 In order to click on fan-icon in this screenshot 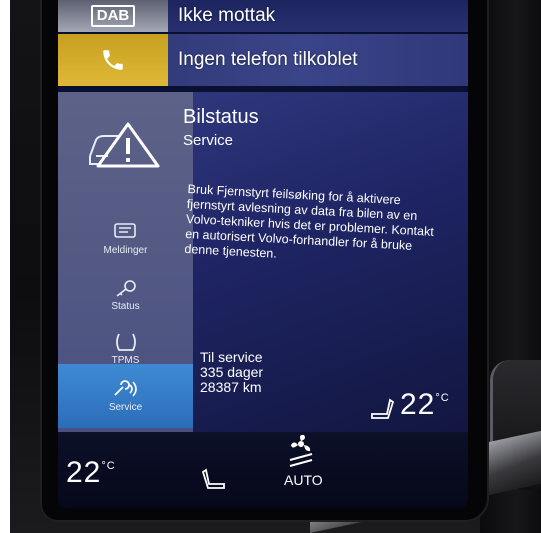, I will do `click(301, 451)`.